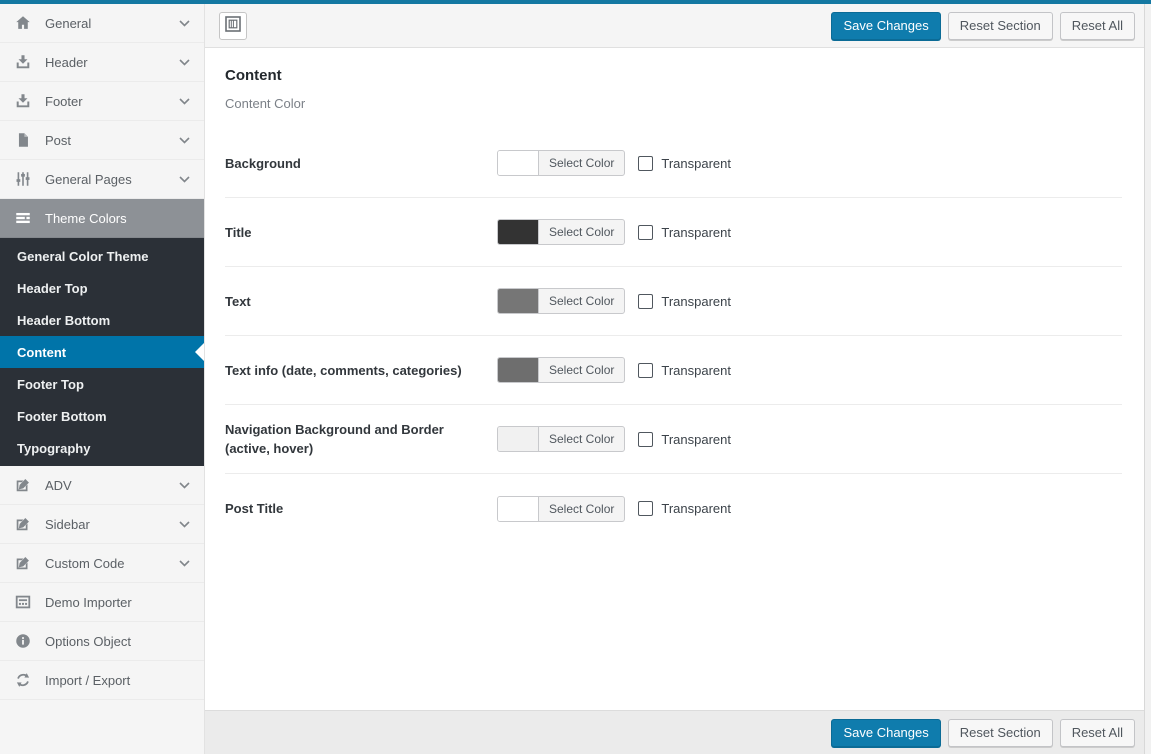 This screenshot has width=1151, height=754. What do you see at coordinates (1000, 732) in the screenshot?
I see `reset-section-button-bottom: Reset Section` at bounding box center [1000, 732].